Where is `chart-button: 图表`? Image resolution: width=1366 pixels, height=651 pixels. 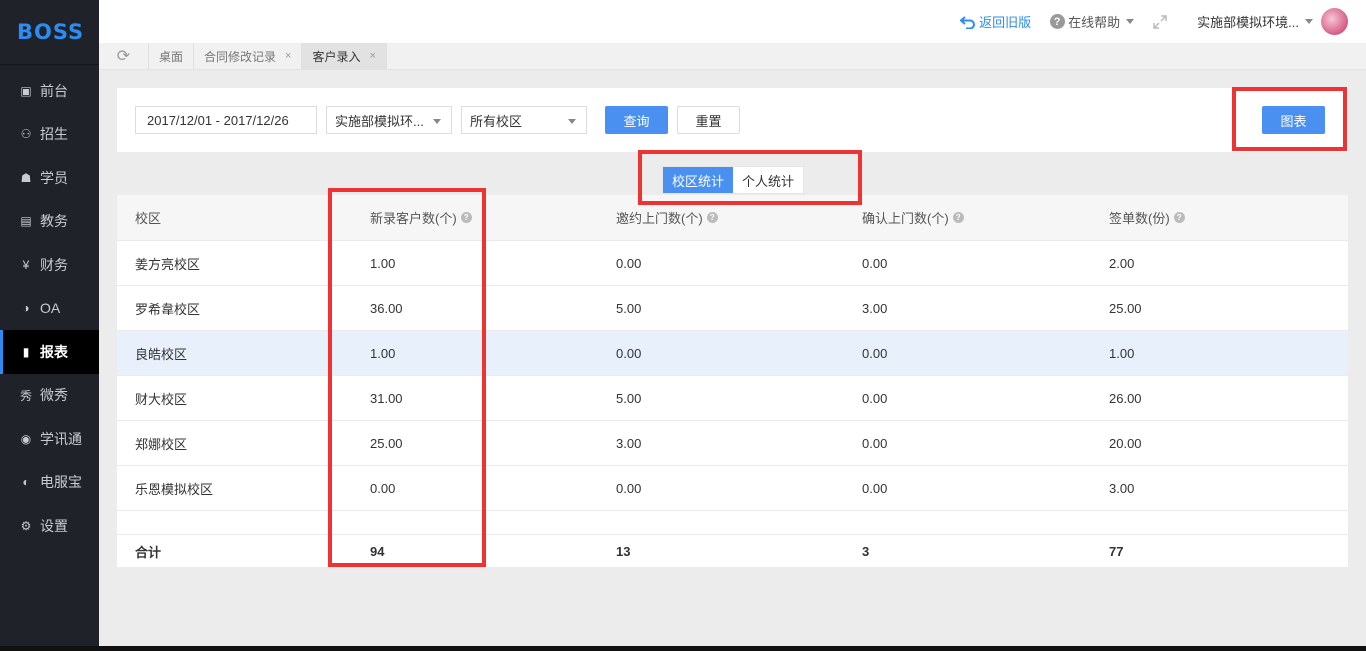
chart-button: 图表 is located at coordinates (1293, 120).